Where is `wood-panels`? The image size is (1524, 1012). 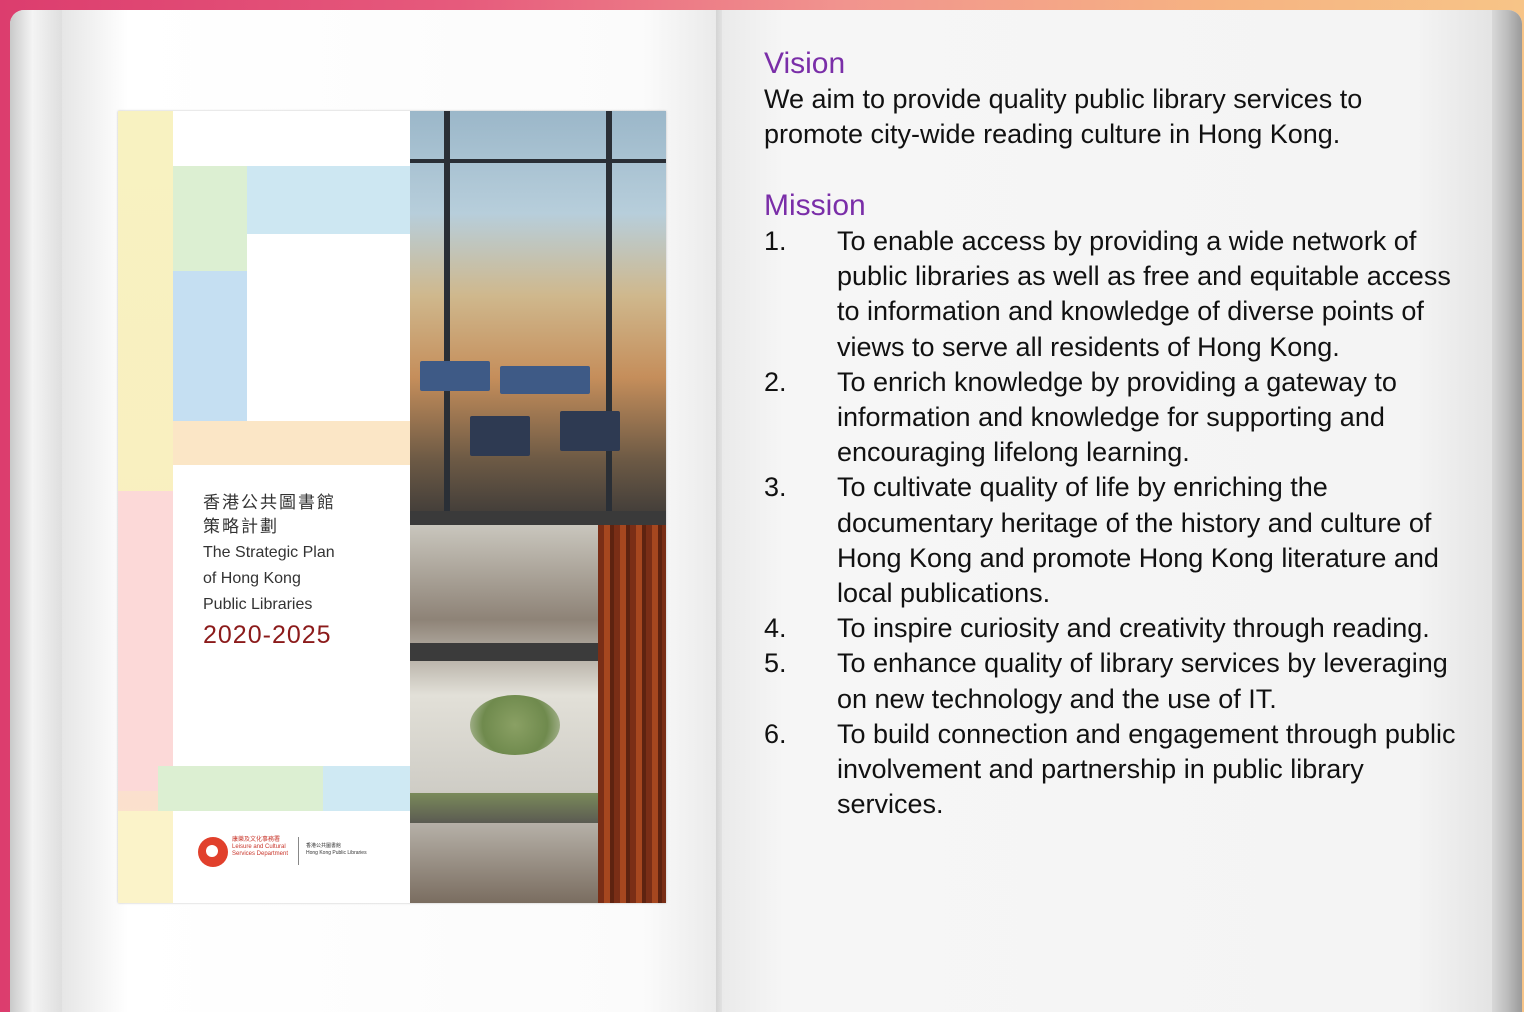 wood-panels is located at coordinates (632, 714).